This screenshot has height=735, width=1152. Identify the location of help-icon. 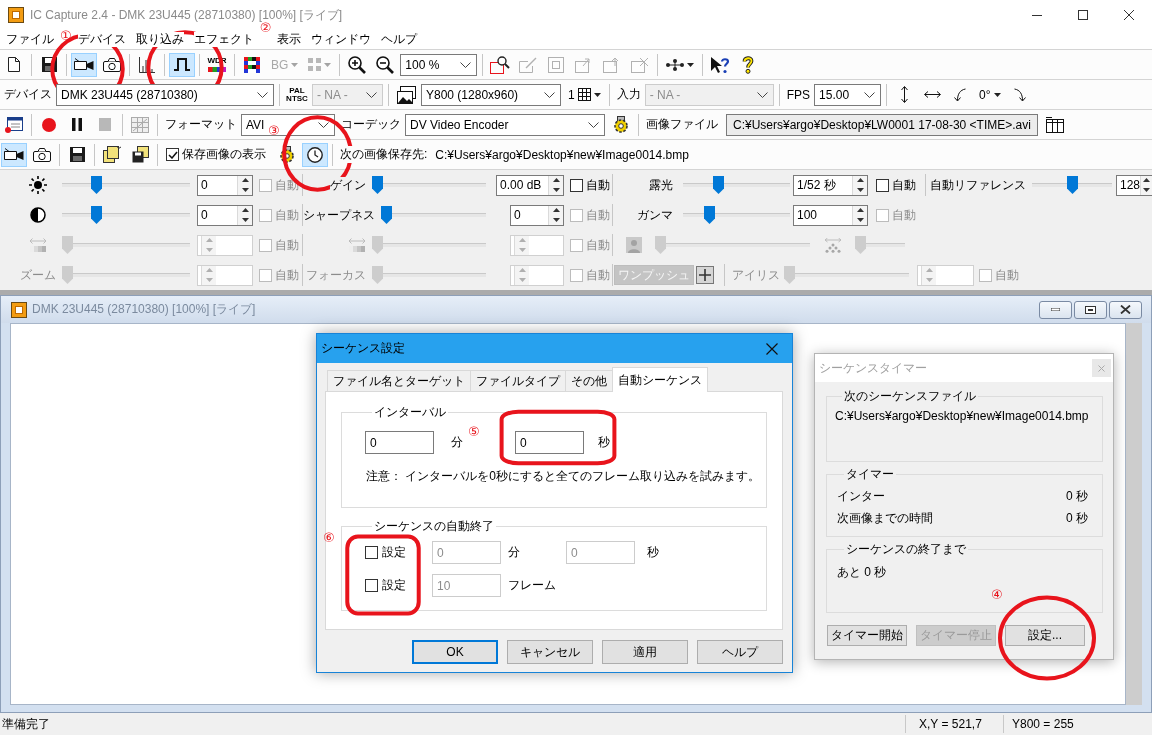
(748, 64).